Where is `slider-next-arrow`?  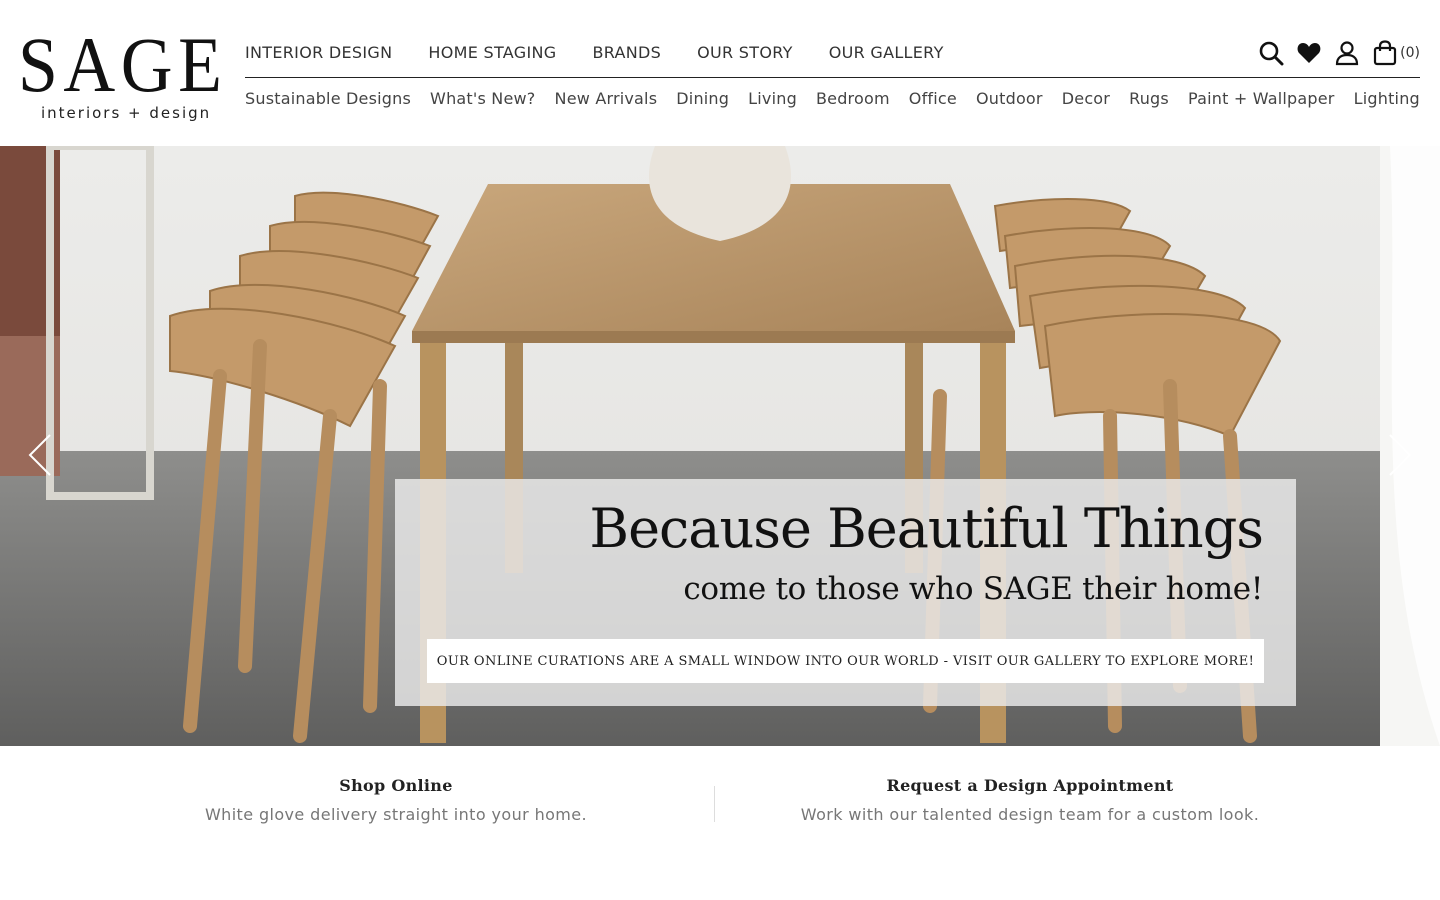 slider-next-arrow is located at coordinates (1399, 455).